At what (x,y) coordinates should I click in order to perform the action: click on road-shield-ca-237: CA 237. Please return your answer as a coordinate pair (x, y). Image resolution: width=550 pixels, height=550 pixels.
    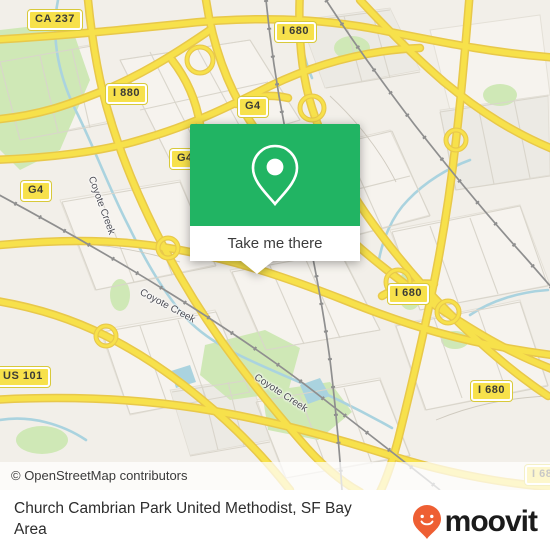
    Looking at the image, I should click on (55, 20).